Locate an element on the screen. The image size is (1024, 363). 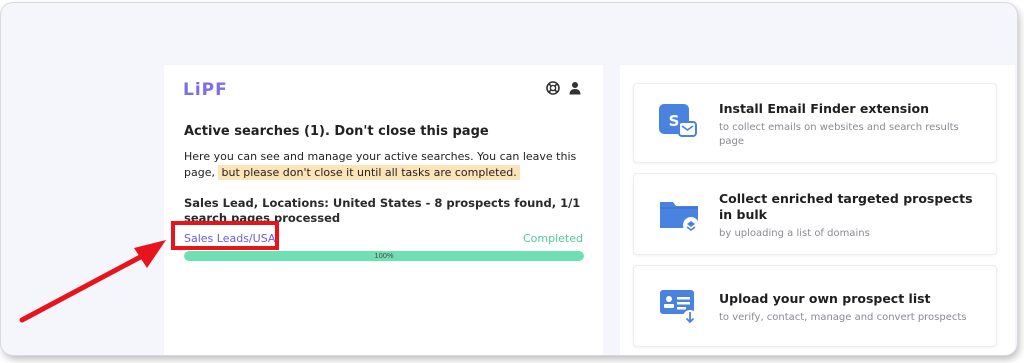
annotation-arrow-icon is located at coordinates (92, 281).